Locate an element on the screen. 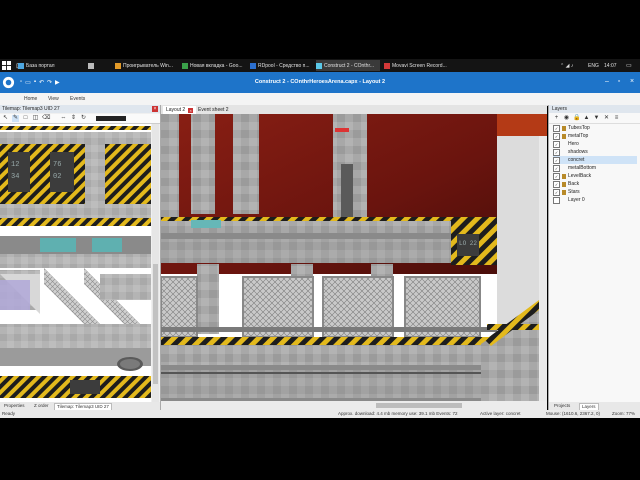 The image size is (640, 480). taskbar-pinned-icon is located at coordinates (94, 65).